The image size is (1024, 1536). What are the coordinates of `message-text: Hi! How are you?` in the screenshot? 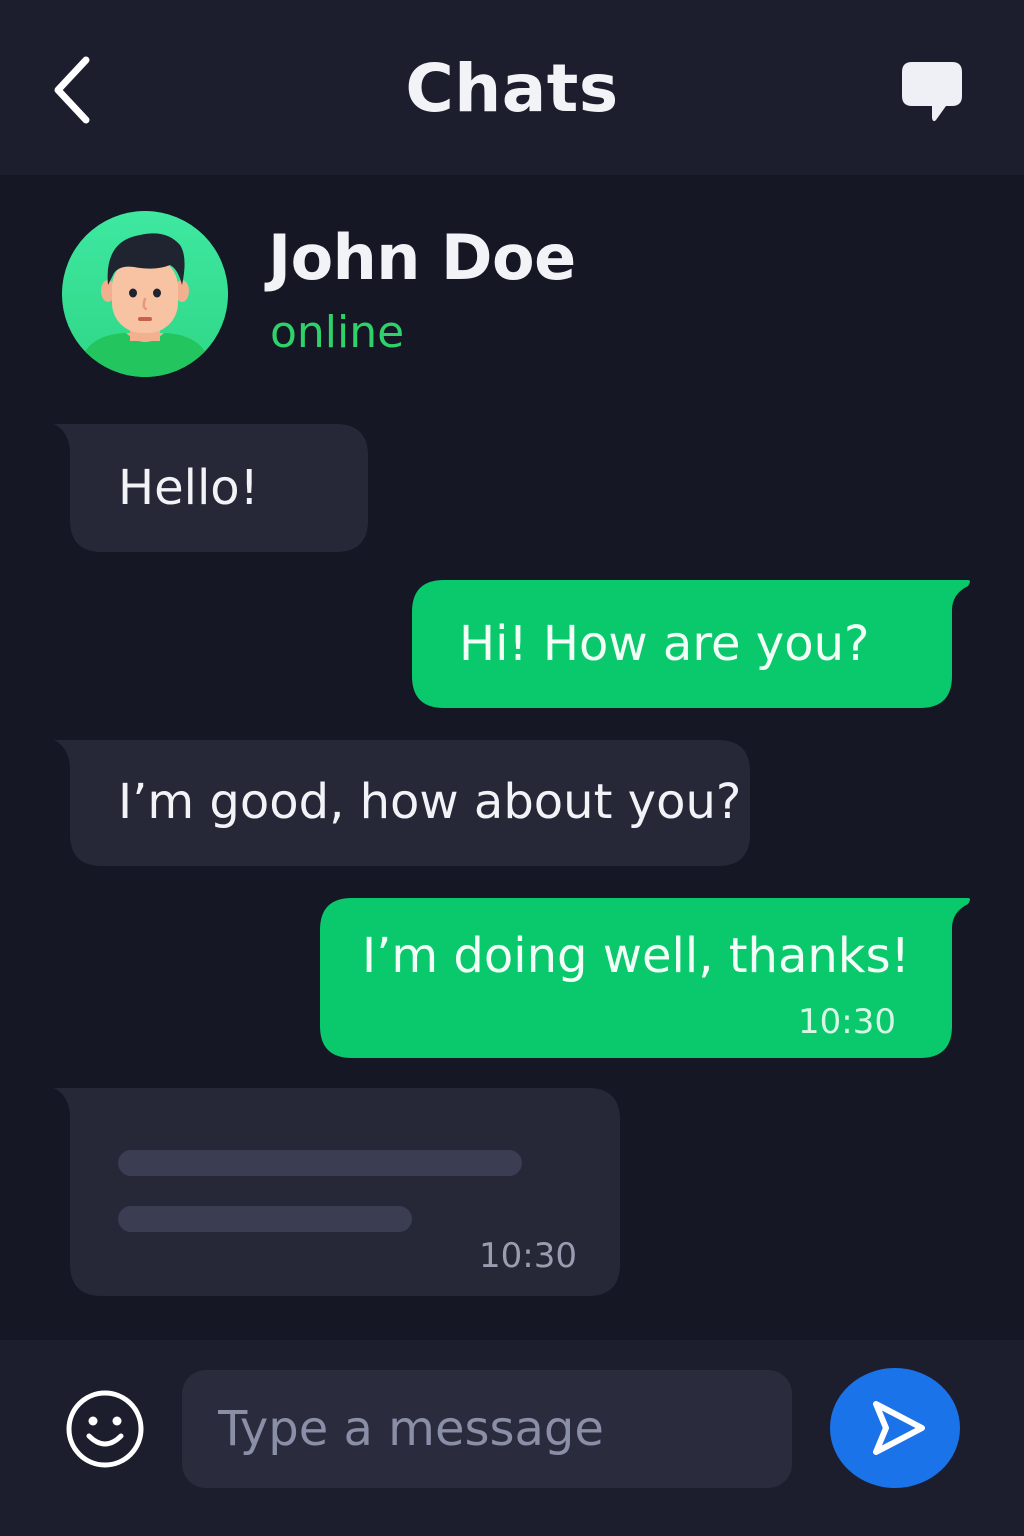 It's located at (664, 644).